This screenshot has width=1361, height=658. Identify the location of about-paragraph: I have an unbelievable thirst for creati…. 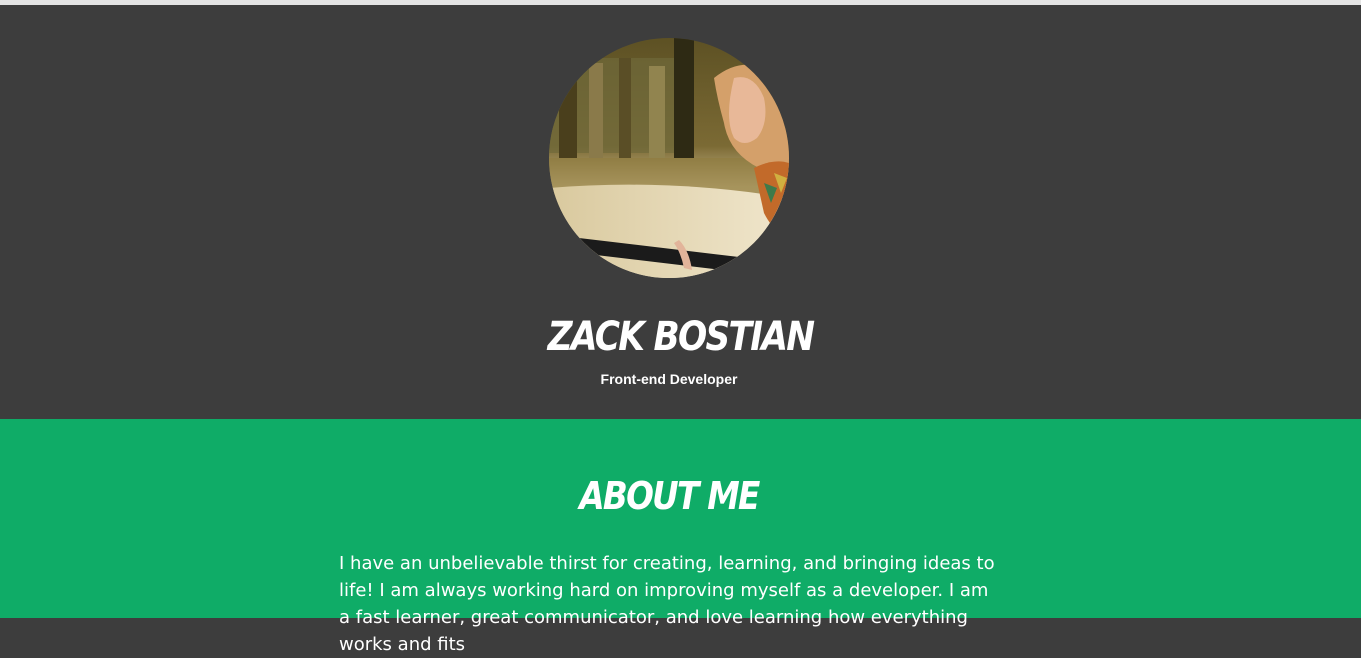
(667, 604).